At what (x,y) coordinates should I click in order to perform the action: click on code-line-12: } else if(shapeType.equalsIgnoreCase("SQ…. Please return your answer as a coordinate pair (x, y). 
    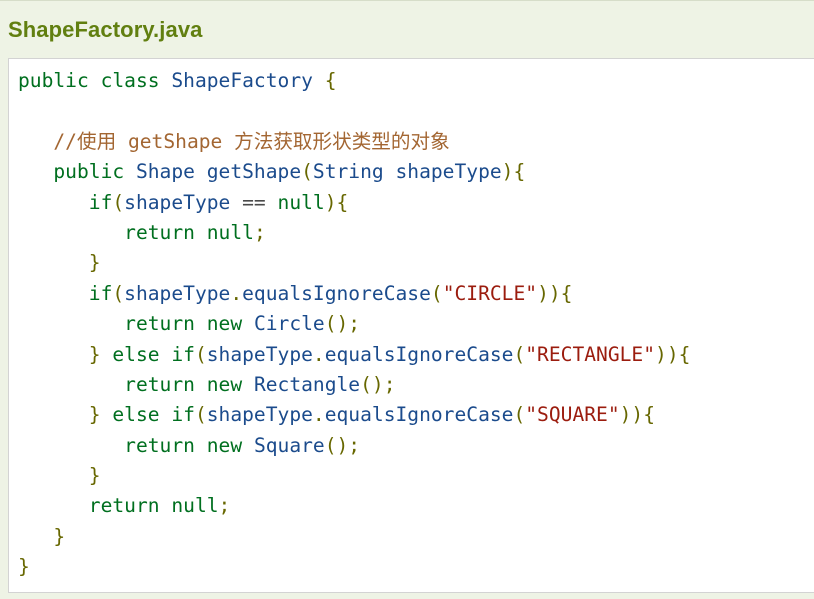
    Looking at the image, I should click on (354, 415).